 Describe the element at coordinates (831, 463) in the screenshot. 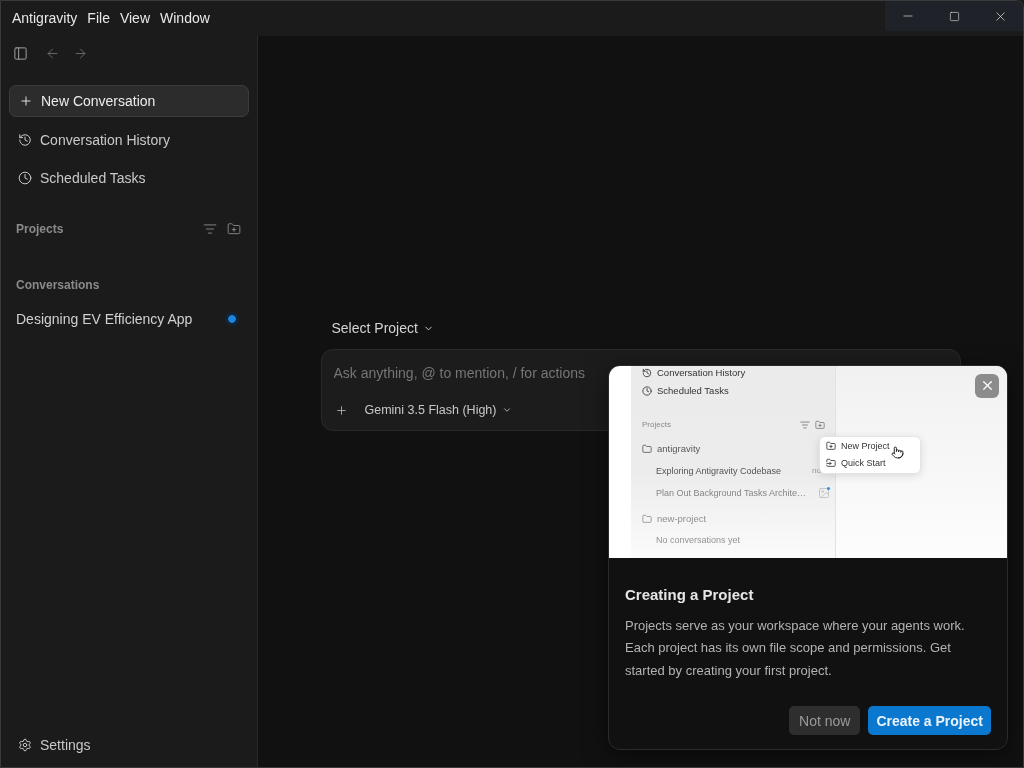

I see `folder-arrow-icon` at that location.